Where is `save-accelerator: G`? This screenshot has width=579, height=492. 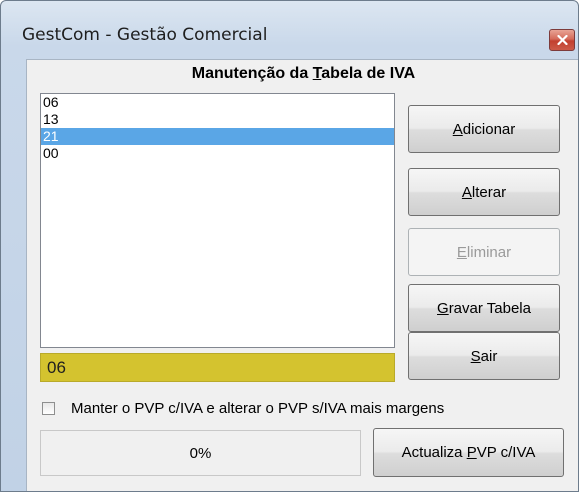
save-accelerator: G is located at coordinates (443, 308).